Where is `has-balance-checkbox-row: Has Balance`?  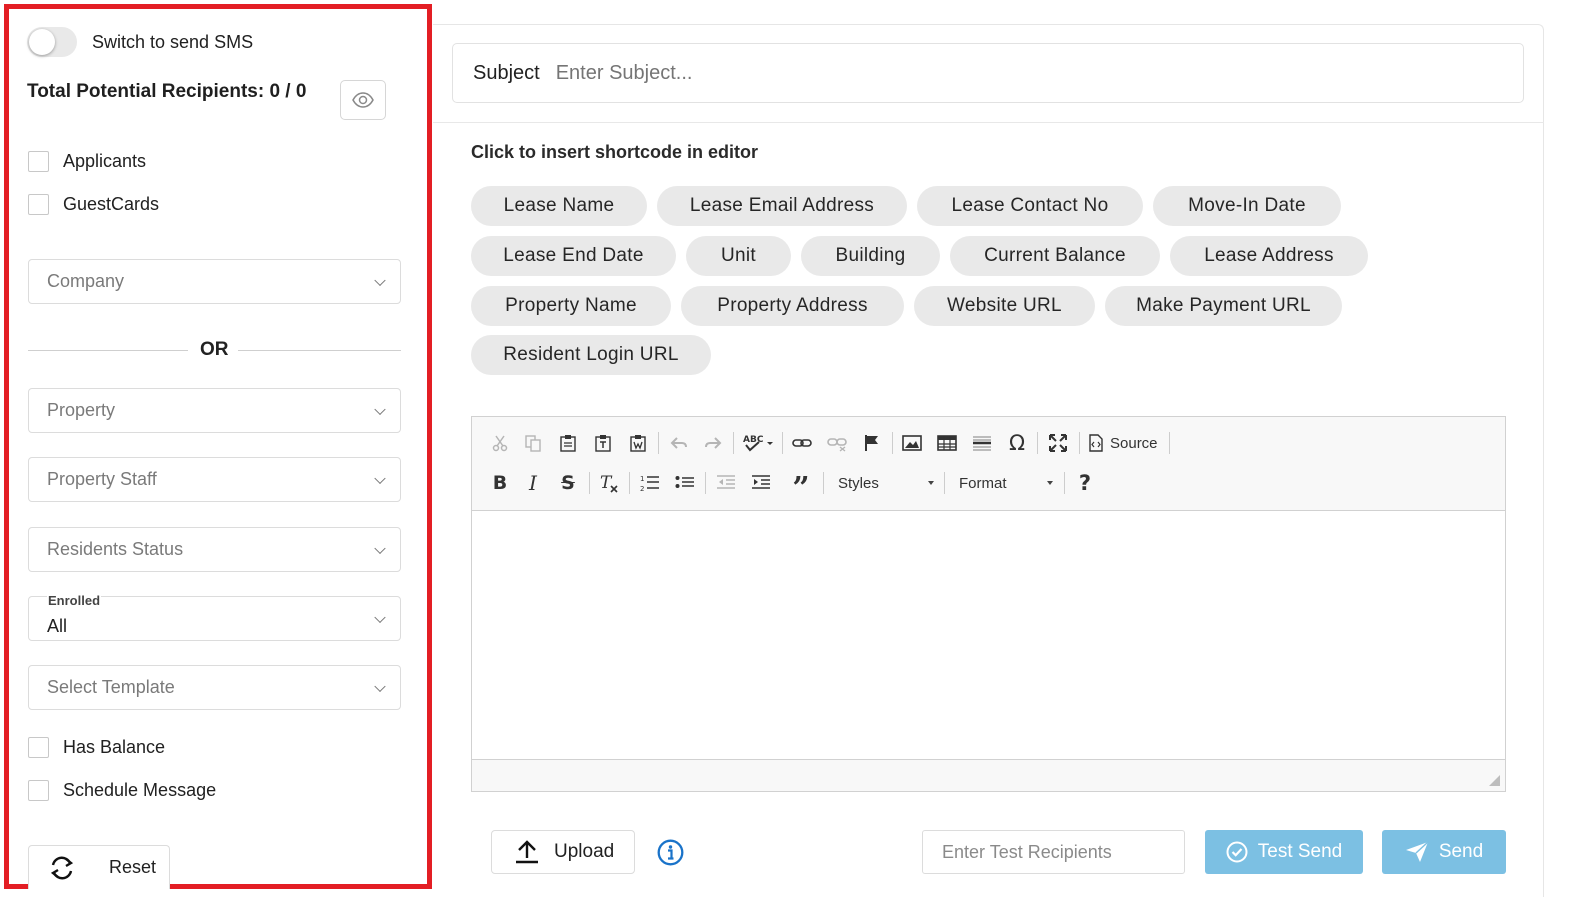
has-balance-checkbox-row: Has Balance is located at coordinates (96, 747).